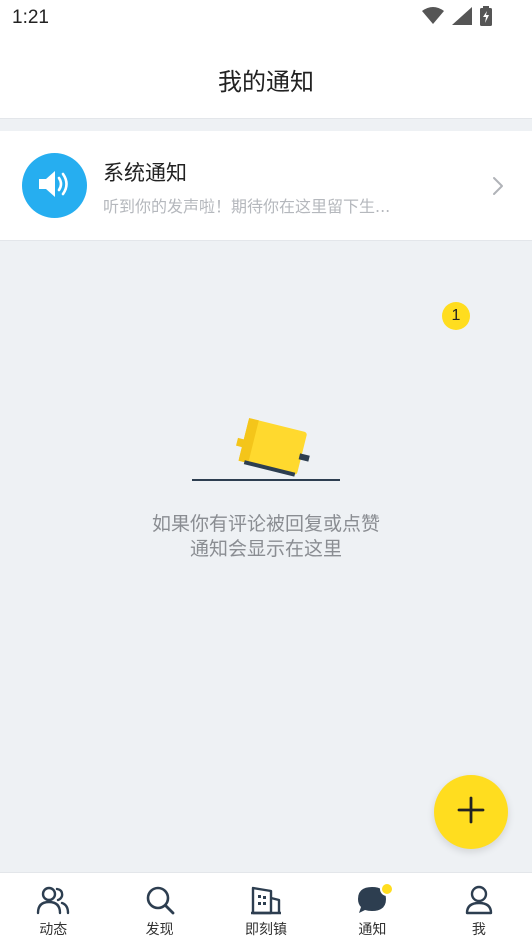 The width and height of the screenshot is (532, 947). I want to click on empty-message-line2: 通知会显示在这里, so click(265, 549).